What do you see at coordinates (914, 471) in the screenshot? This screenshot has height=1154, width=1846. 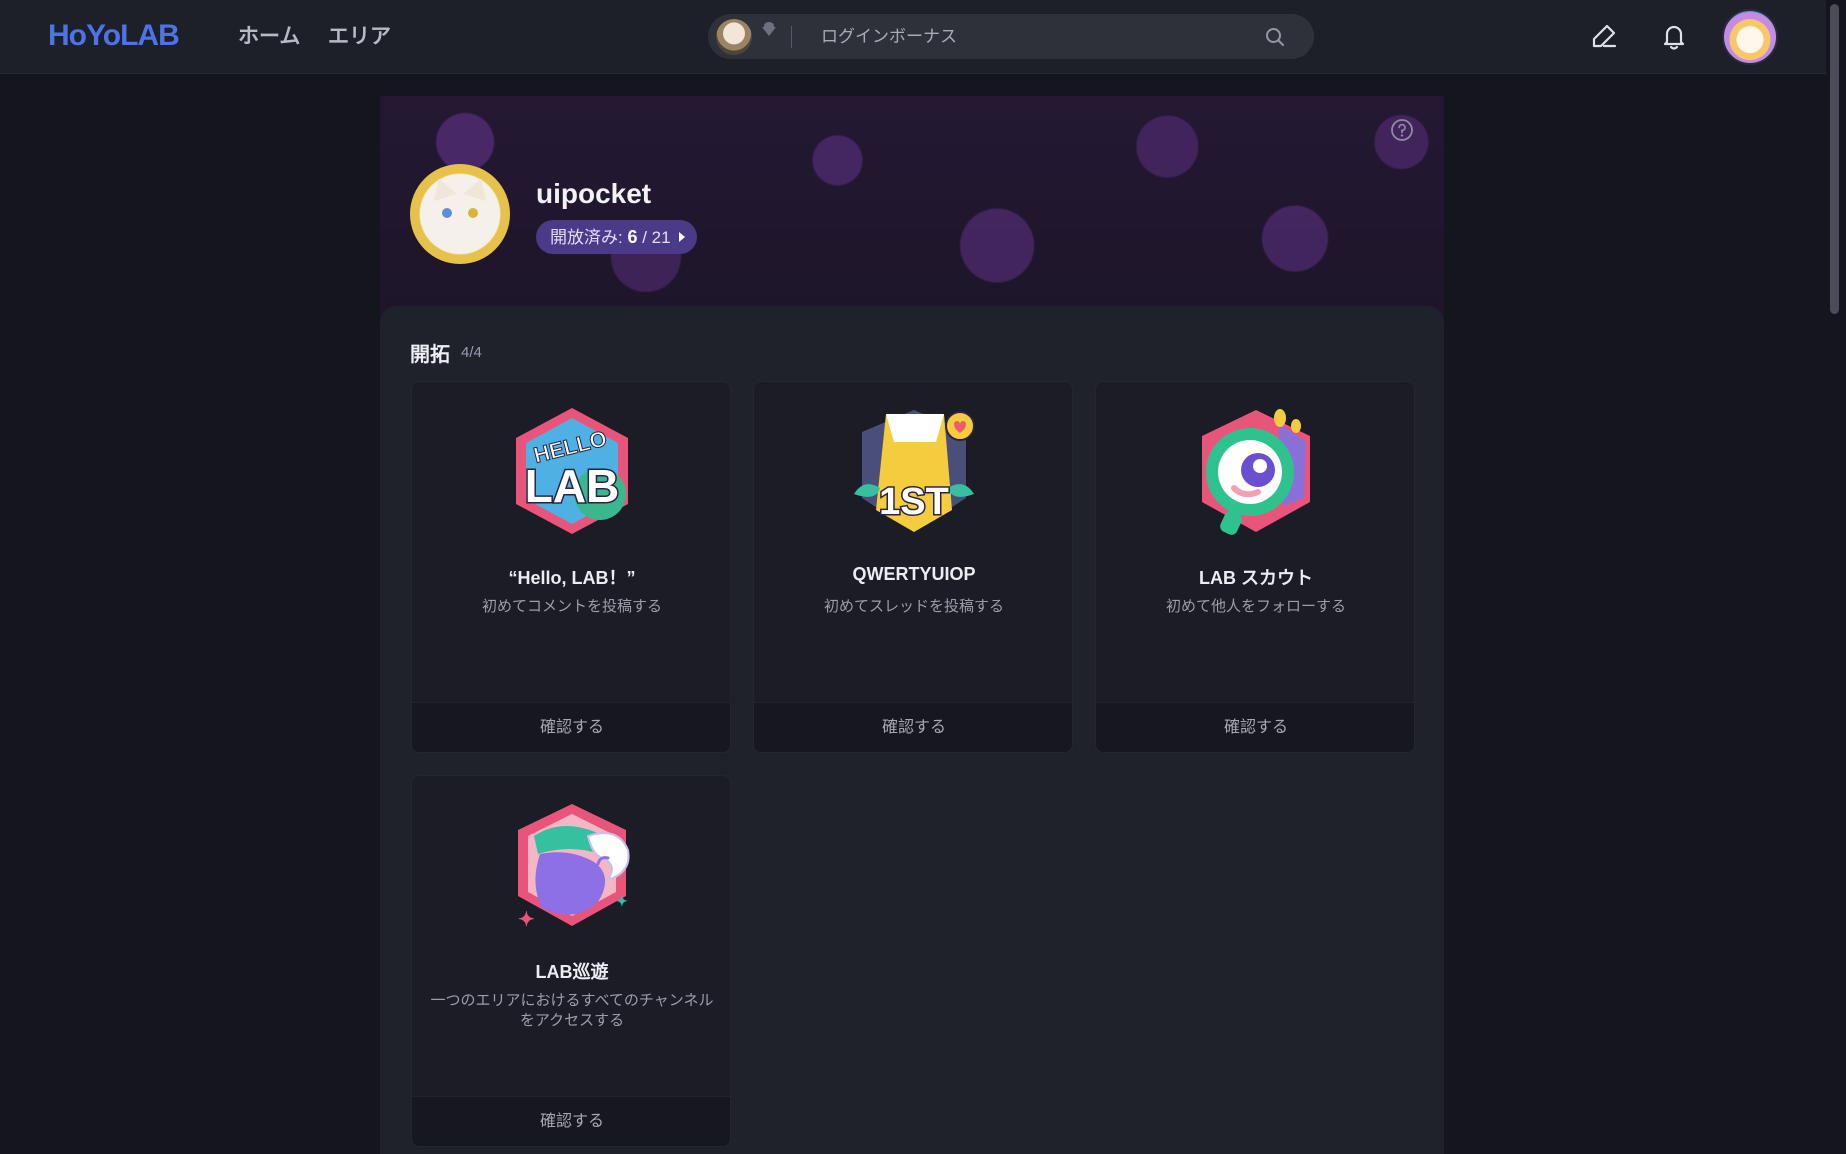 I see `first-post-badge-icon: 1ST` at bounding box center [914, 471].